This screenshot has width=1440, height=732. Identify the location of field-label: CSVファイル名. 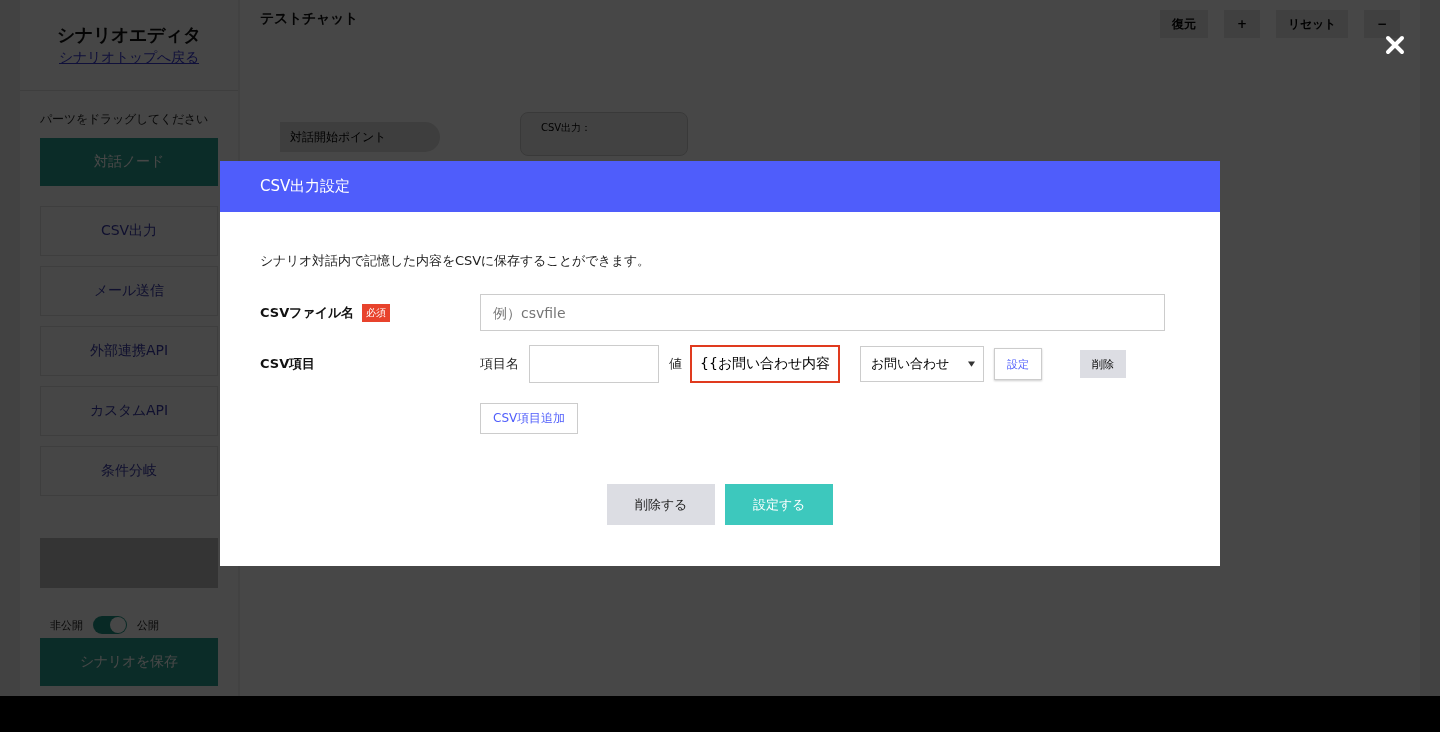
(307, 312).